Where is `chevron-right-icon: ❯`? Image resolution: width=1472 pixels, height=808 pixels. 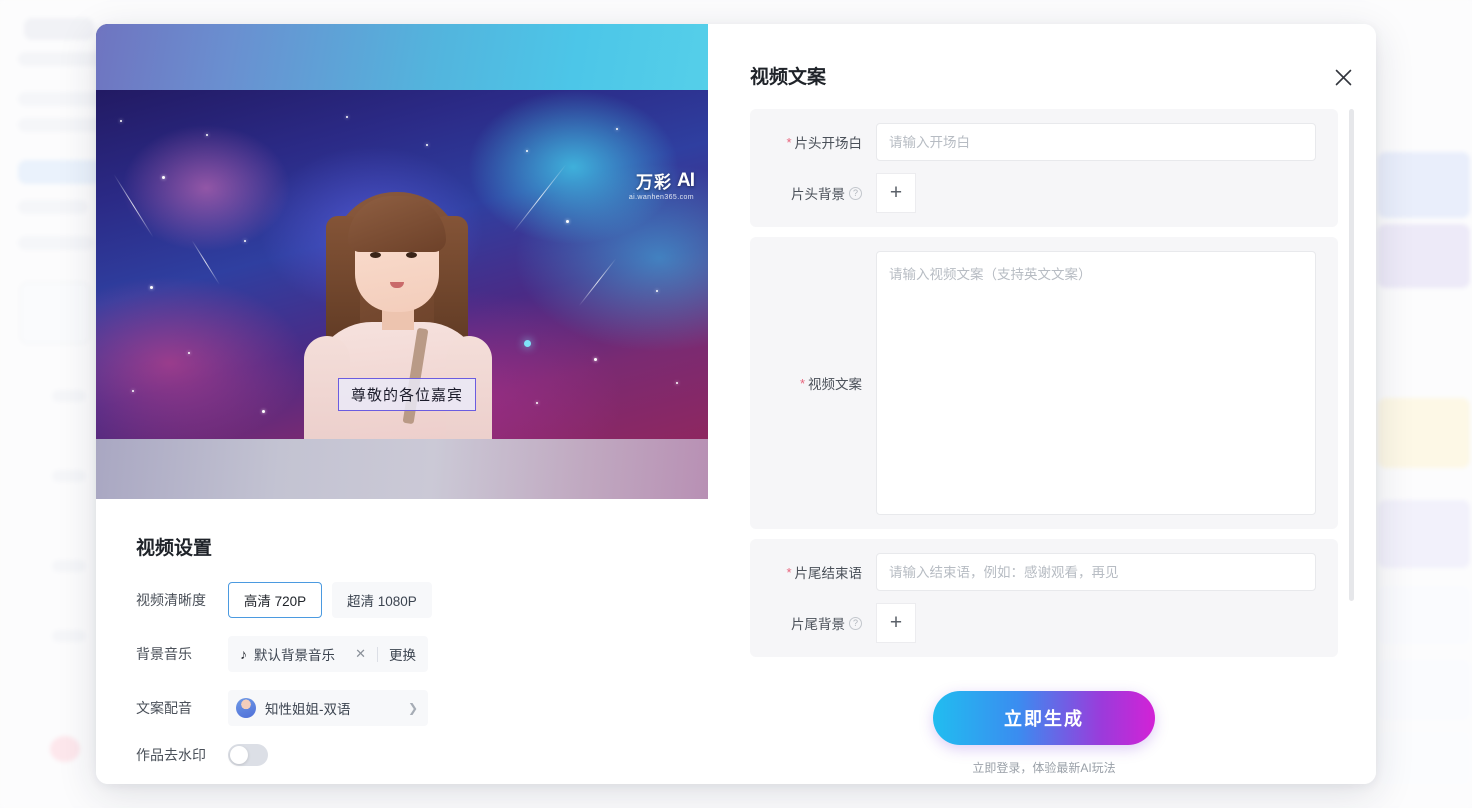 chevron-right-icon: ❯ is located at coordinates (412, 708).